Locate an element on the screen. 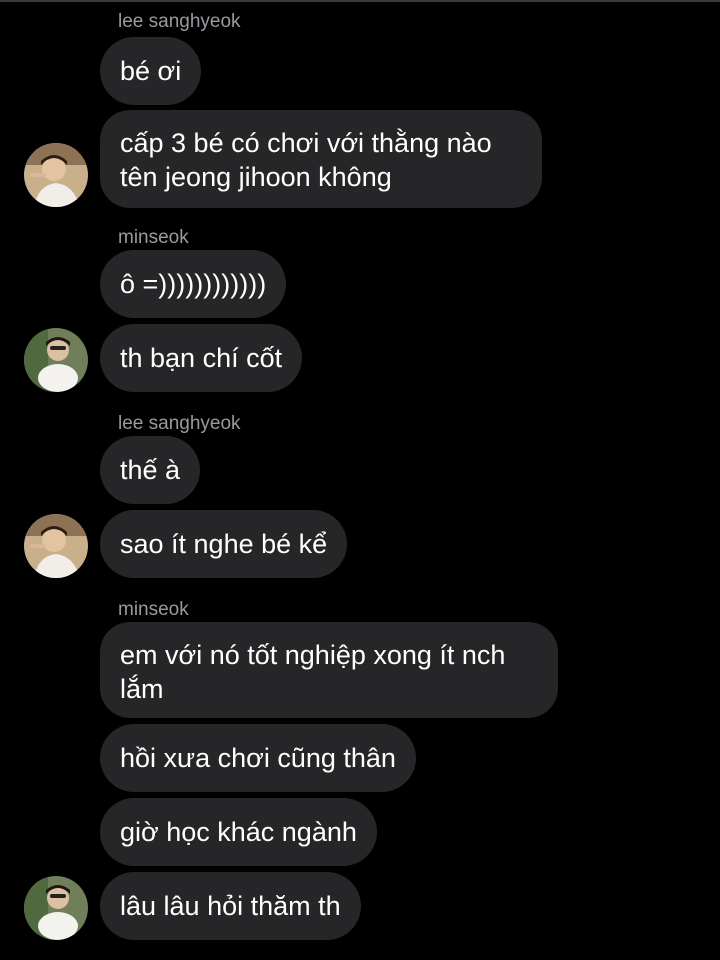 Image resolution: width=720 pixels, height=960 pixels. message-bubble: ô =)))))))))))) is located at coordinates (193, 284).